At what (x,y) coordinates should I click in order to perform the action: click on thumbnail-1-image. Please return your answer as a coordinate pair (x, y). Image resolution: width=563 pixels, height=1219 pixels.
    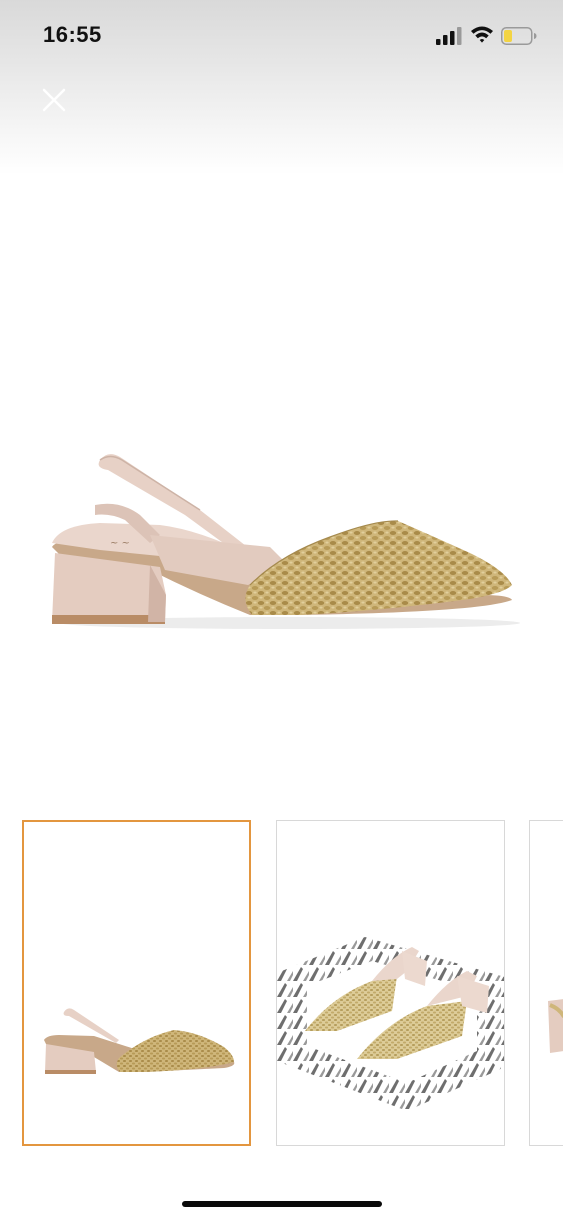
    Looking at the image, I should click on (139, 1041).